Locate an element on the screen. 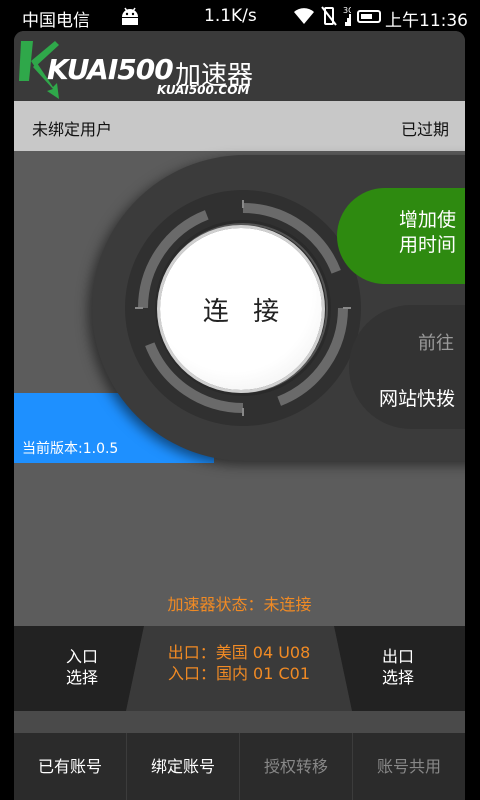 This screenshot has height=800, width=480. status-bar: 中国电信 1.1K/s 3G 上午11:36 is located at coordinates (240, 16).